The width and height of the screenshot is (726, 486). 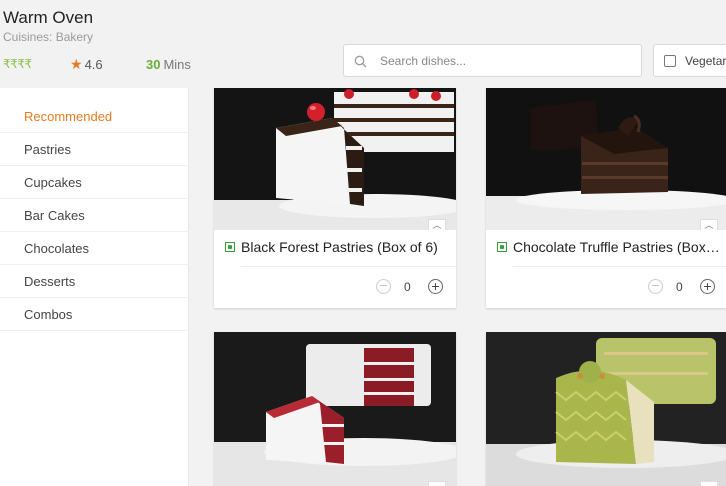 What do you see at coordinates (153, 64) in the screenshot?
I see `delivery-time-value: 30` at bounding box center [153, 64].